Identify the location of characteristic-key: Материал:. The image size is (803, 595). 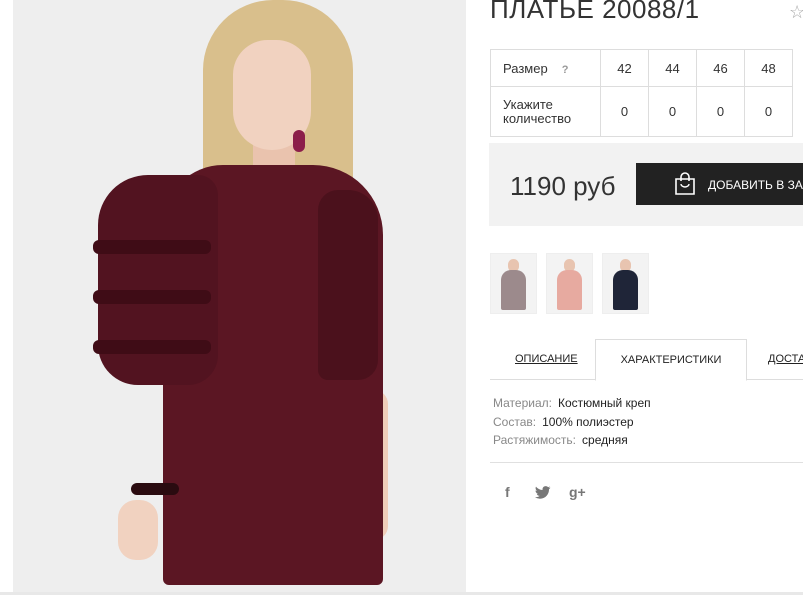
(522, 403).